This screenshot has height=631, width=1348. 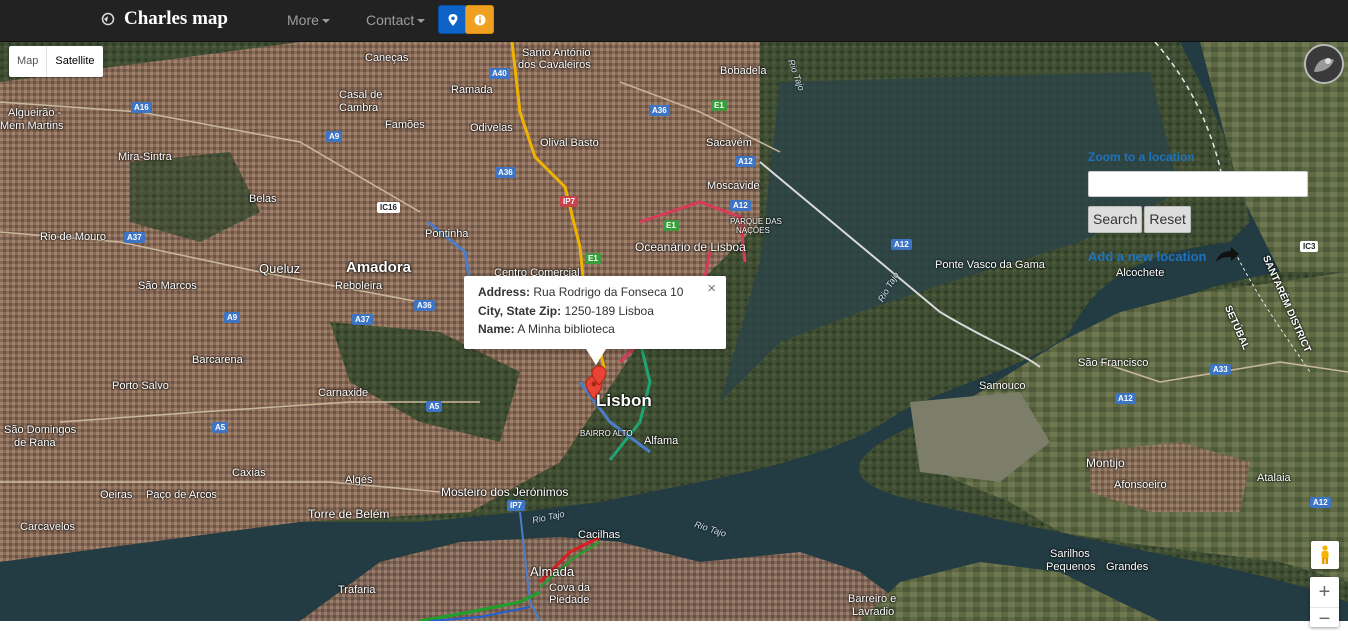 I want to click on zoom-in-button: +, so click(x=1324, y=592).